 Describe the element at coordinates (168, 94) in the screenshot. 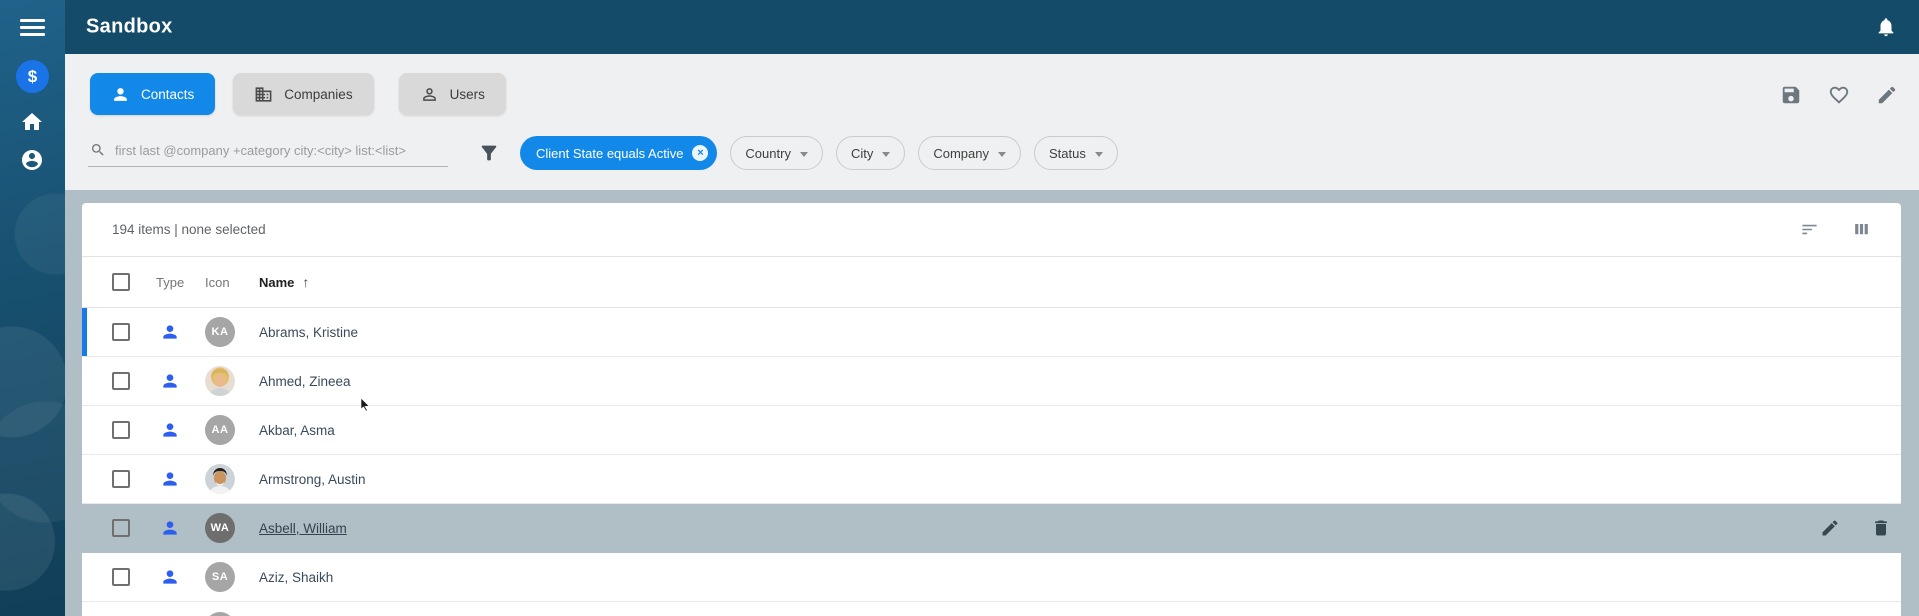

I see `tab-contacts-label: Contacts` at that location.